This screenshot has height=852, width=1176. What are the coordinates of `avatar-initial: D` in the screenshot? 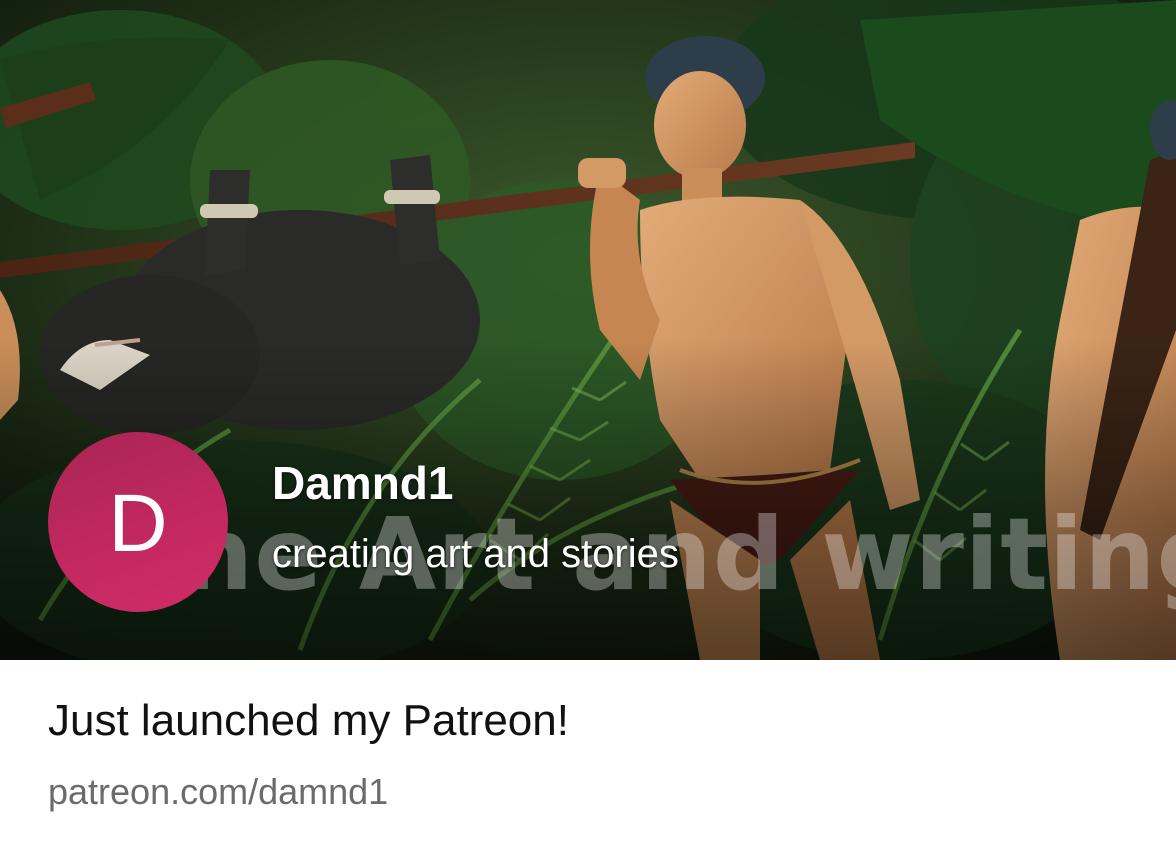 It's located at (138, 523).